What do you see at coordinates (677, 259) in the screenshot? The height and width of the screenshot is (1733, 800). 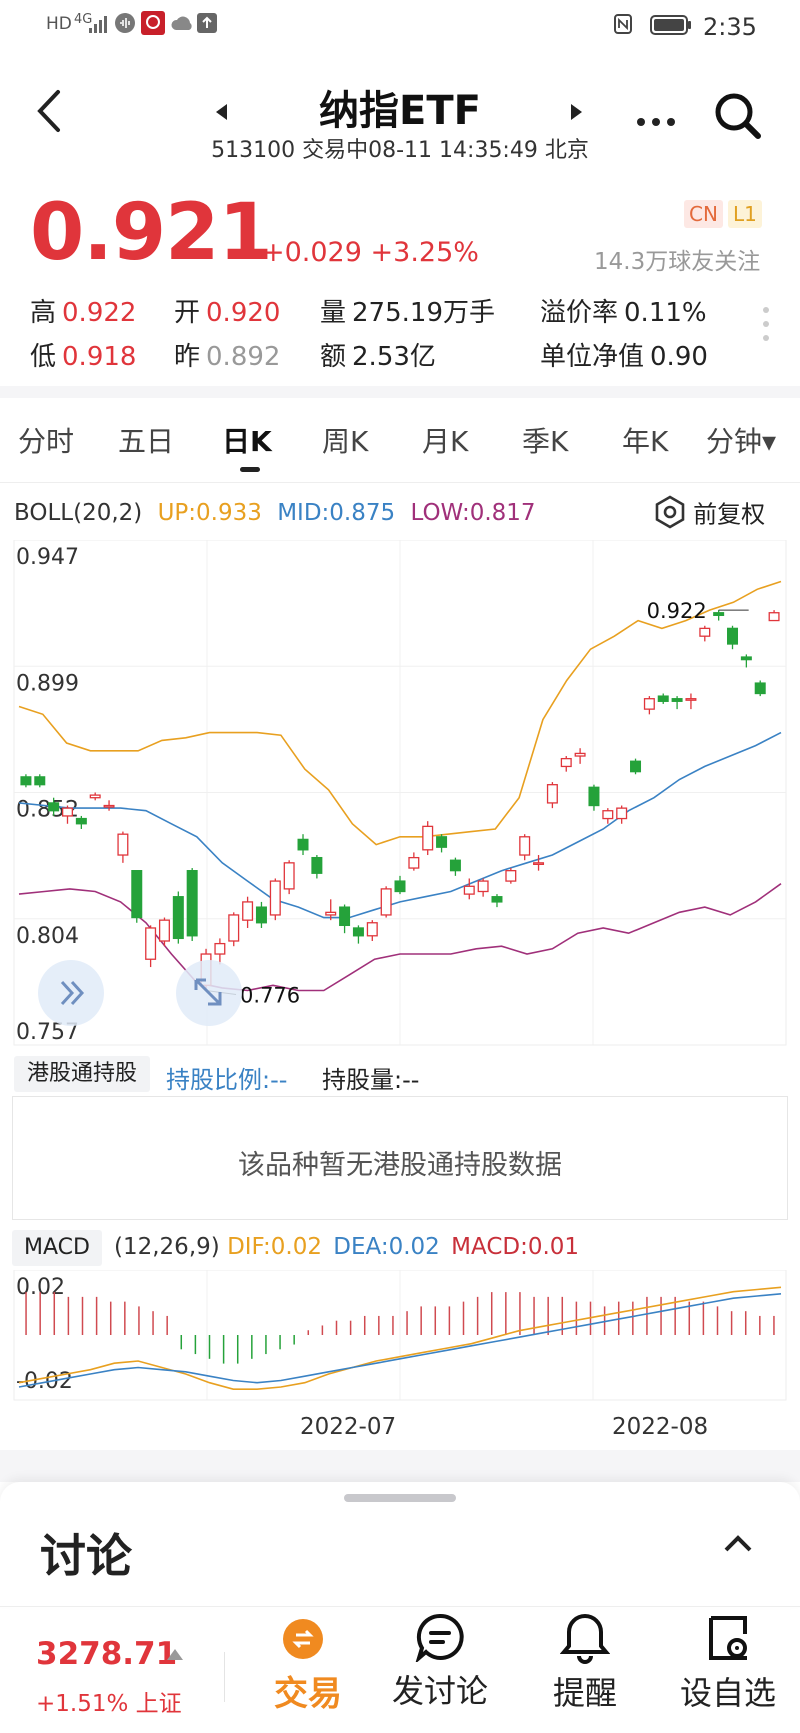 I see `followers-count: 14.3万球友关注` at bounding box center [677, 259].